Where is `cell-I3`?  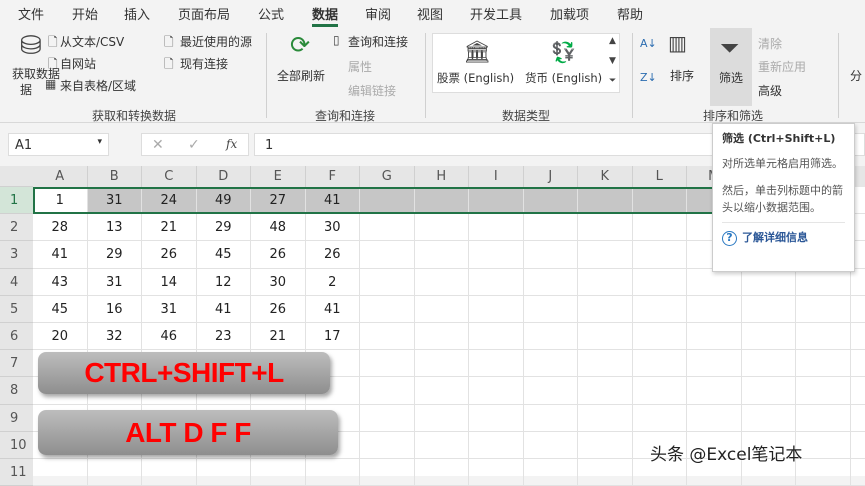
cell-I3 is located at coordinates (496, 254).